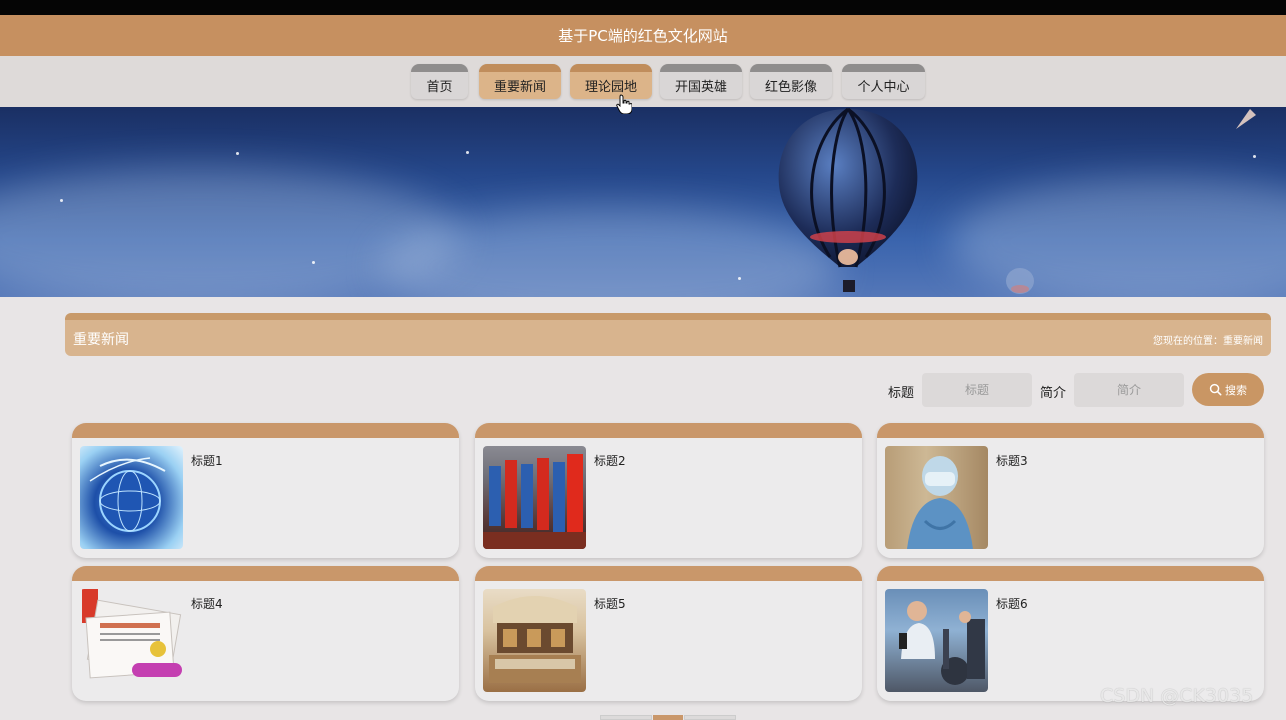  I want to click on section-title: 重要新闻, so click(101, 340).